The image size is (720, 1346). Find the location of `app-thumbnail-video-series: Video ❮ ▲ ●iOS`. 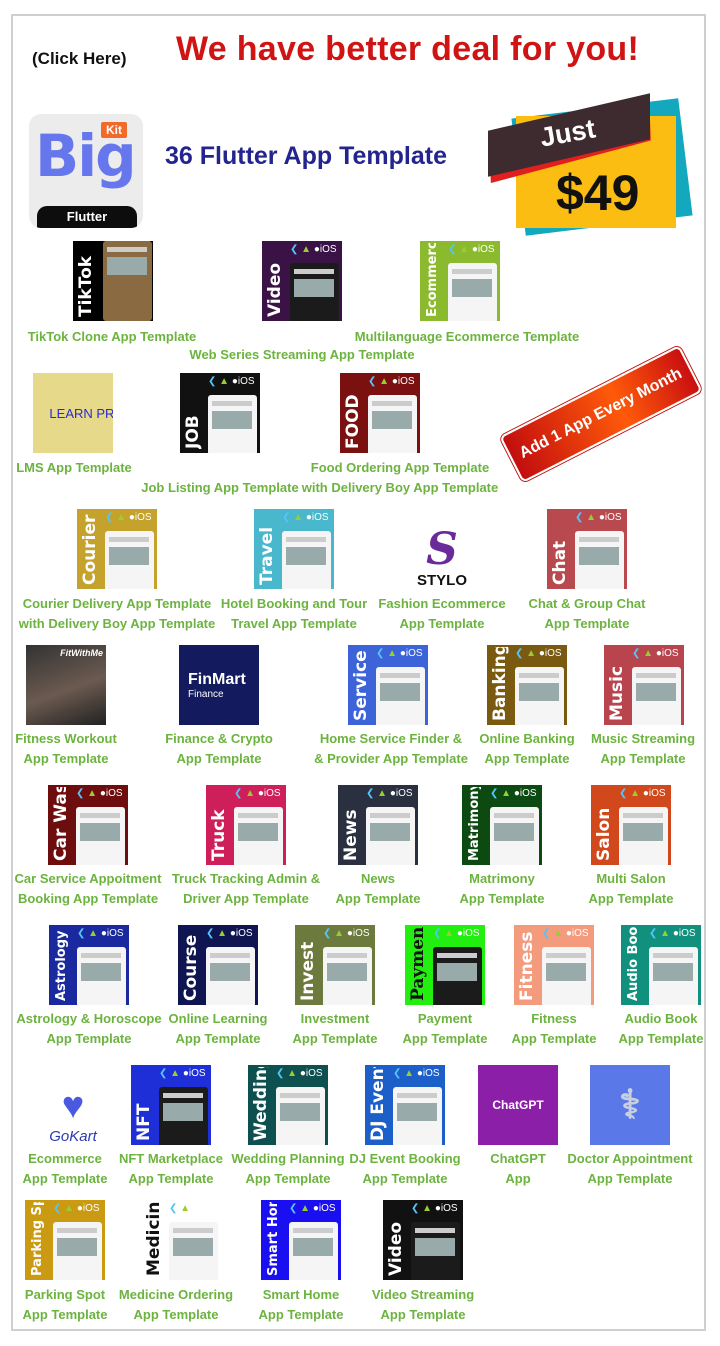

app-thumbnail-video-series: Video ❮ ▲ ●iOS is located at coordinates (302, 281).